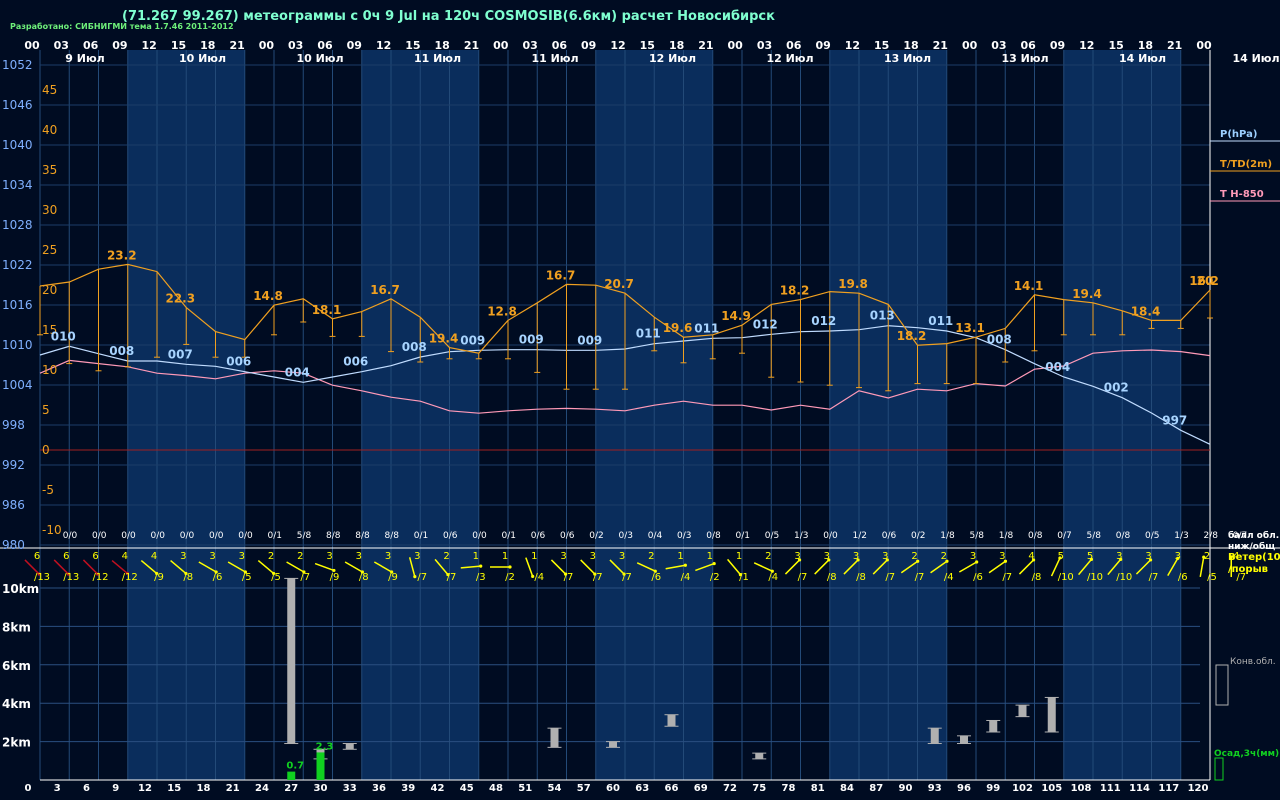  Describe the element at coordinates (1051, 788) in the screenshot. I see `bottom-hour-label: 105` at that location.